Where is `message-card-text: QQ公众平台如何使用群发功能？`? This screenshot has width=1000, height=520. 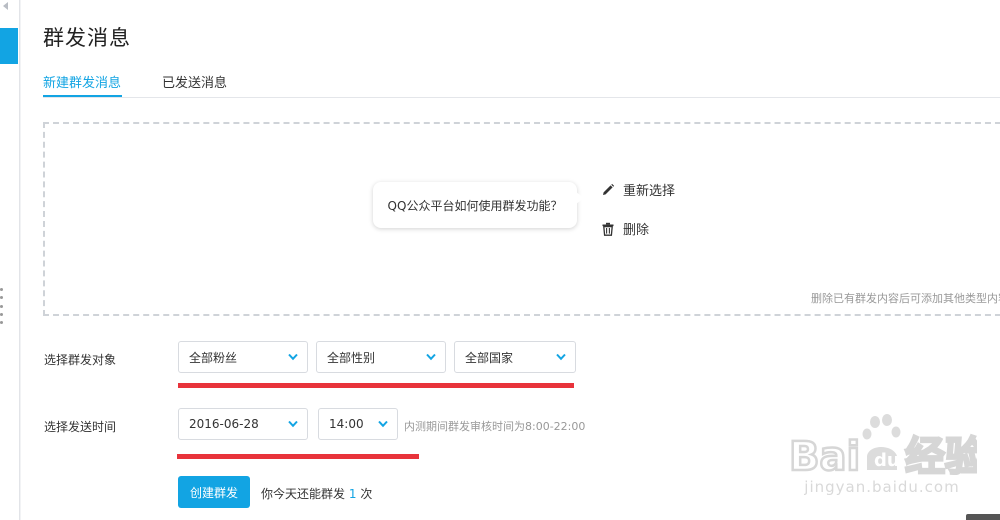
message-card-text: QQ公众平台如何使用群发功能？ is located at coordinates (475, 205).